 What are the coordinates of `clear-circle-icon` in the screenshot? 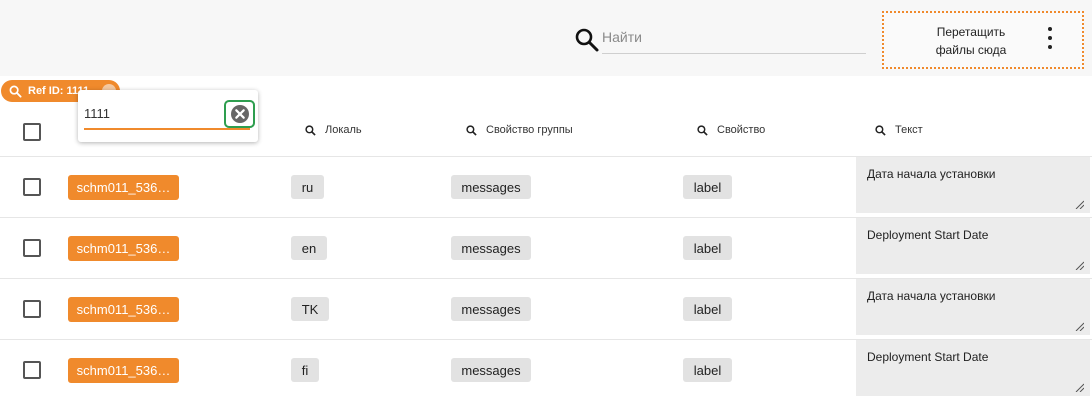 It's located at (239, 114).